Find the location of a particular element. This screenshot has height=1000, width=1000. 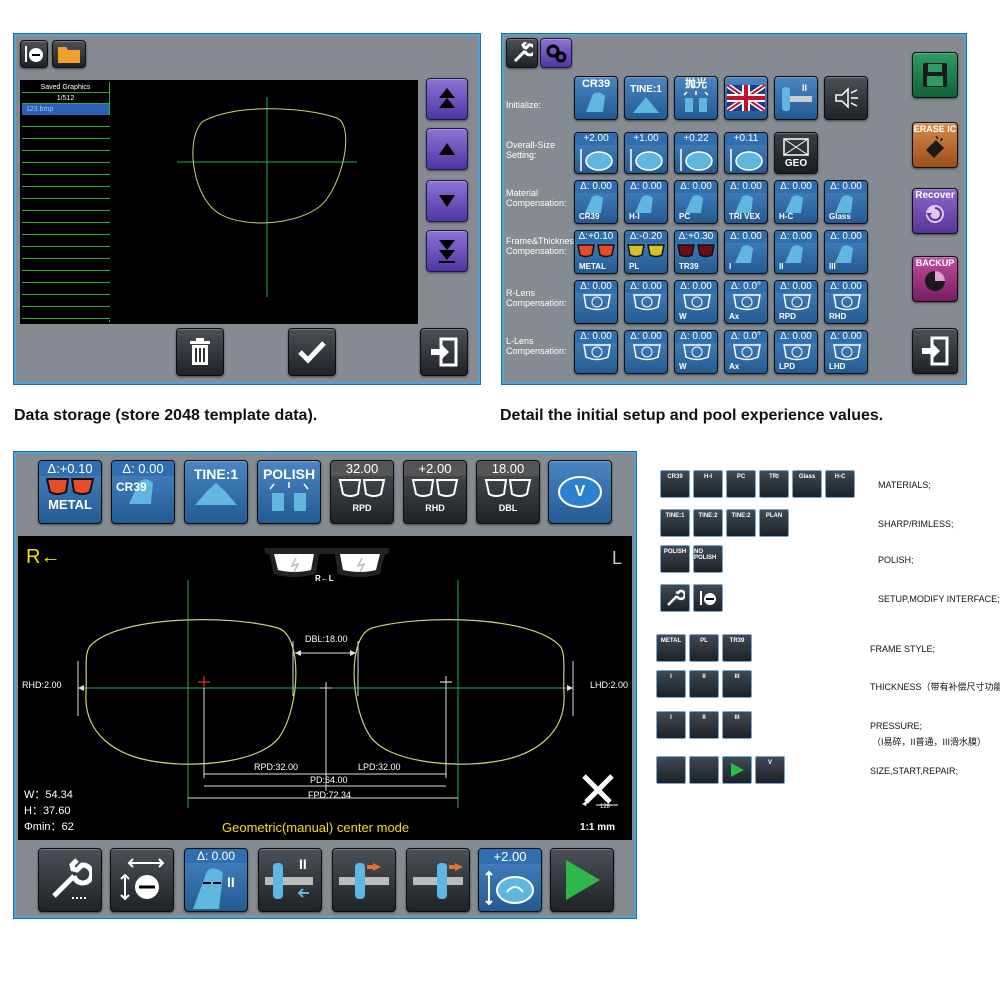

floppy-disk-icon is located at coordinates (935, 75).